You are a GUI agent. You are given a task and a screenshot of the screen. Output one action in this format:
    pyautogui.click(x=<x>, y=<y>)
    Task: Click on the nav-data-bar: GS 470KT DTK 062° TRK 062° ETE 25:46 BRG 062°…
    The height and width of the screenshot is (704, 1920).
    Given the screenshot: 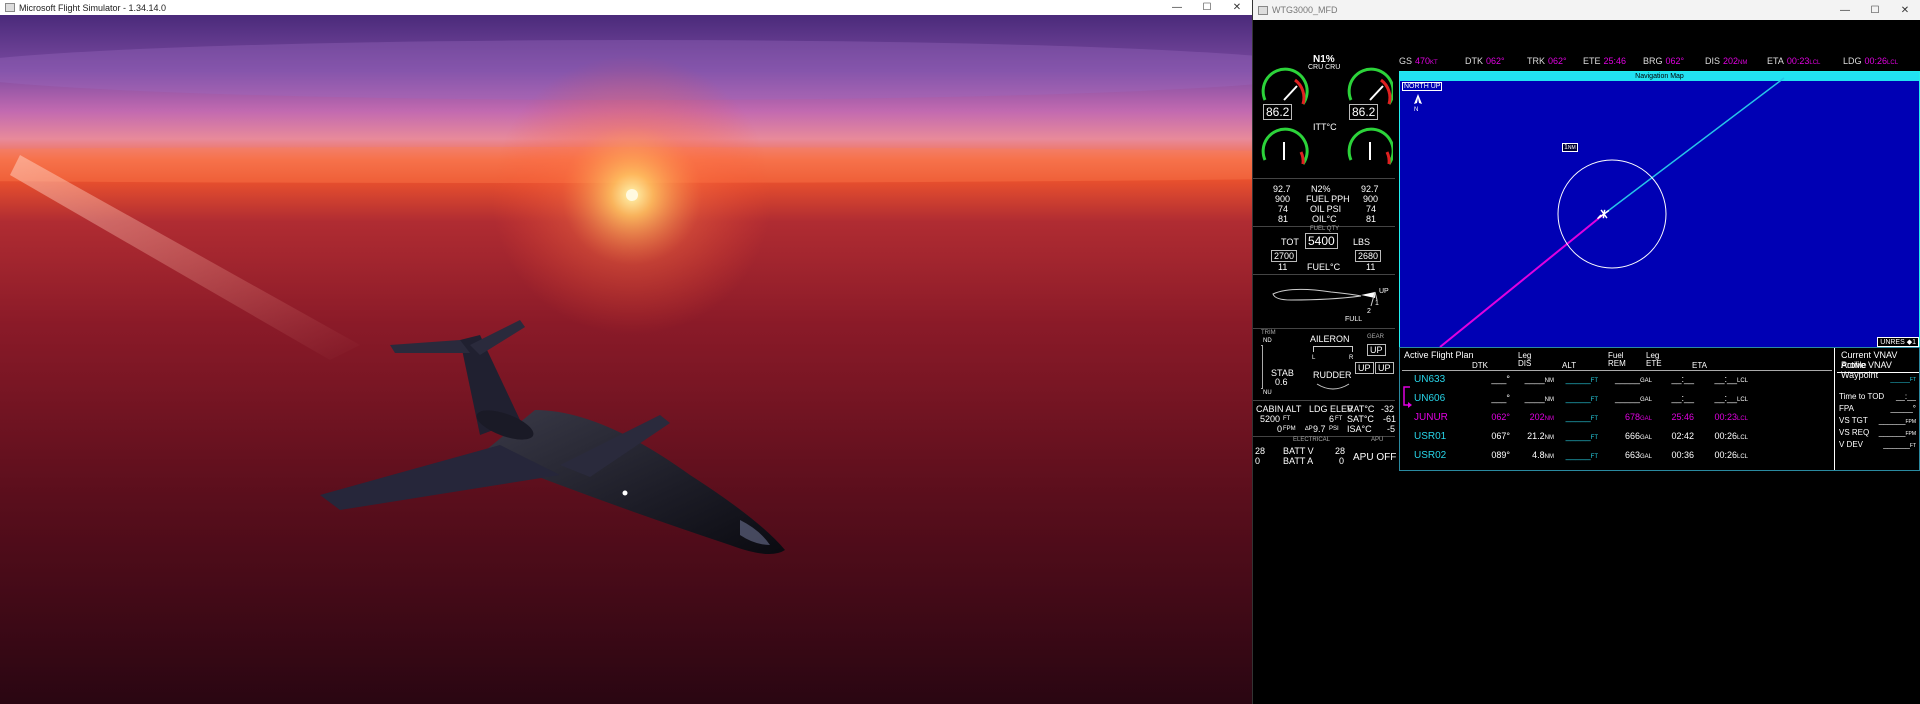 What is the action you would take?
    pyautogui.click(x=1659, y=63)
    